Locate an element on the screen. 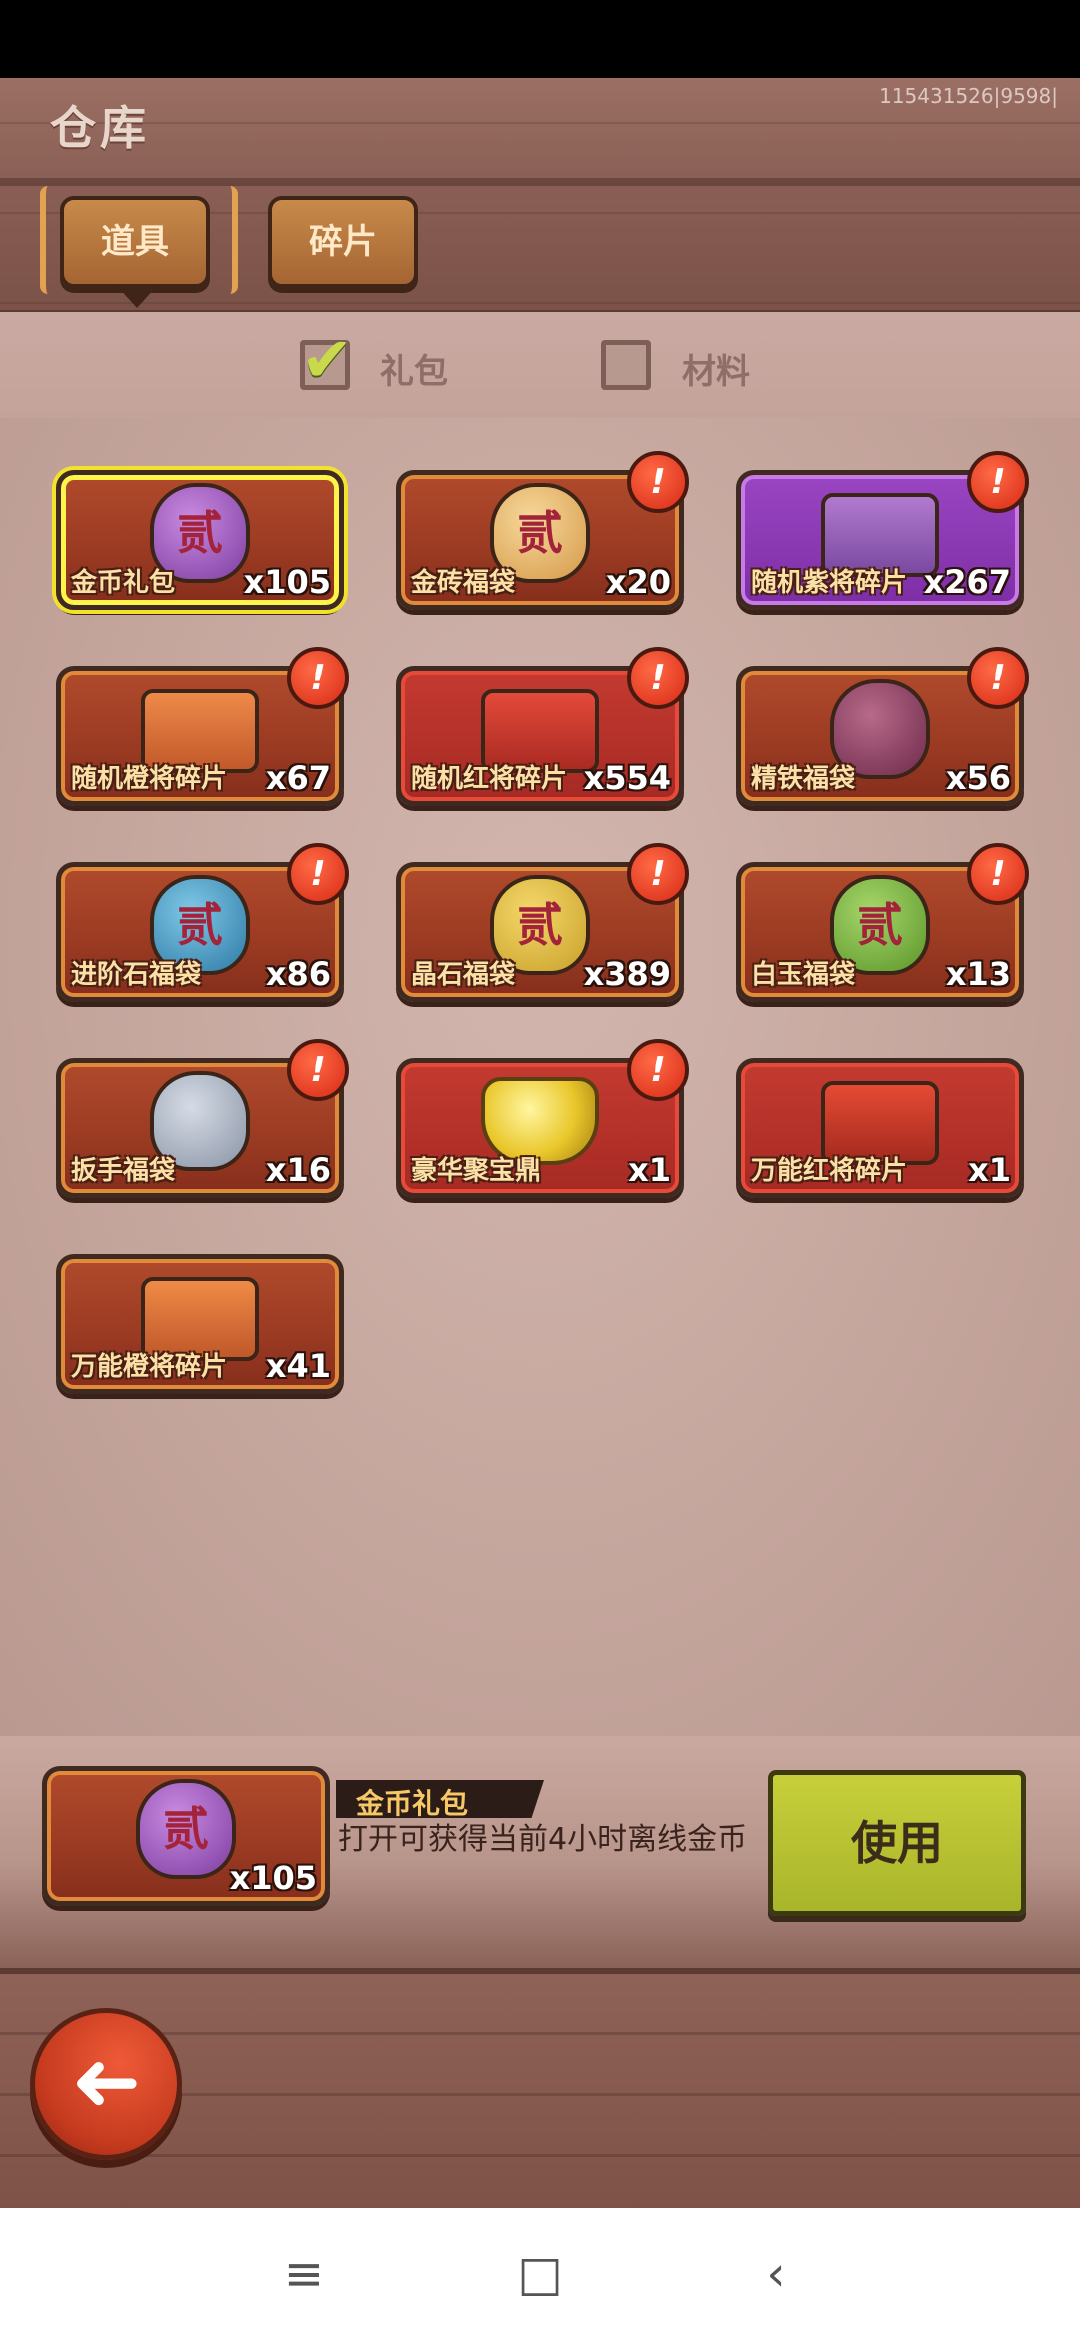 Image resolution: width=1080 pixels, height=2340 pixels. item-card-iron-bag: 精铁福袋 x56 ! is located at coordinates (882, 726).